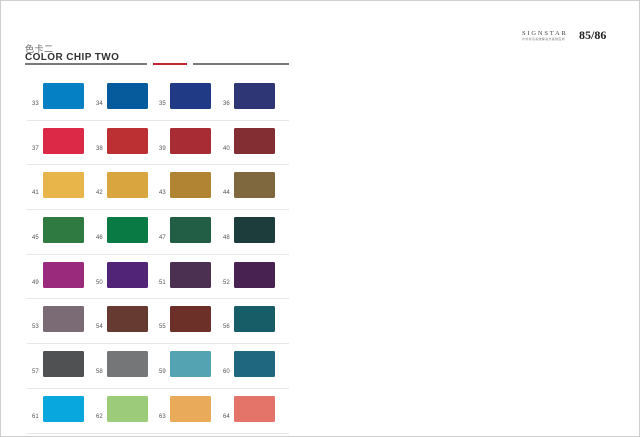 The image size is (640, 437). I want to click on color-chip: 63, so click(186, 410).